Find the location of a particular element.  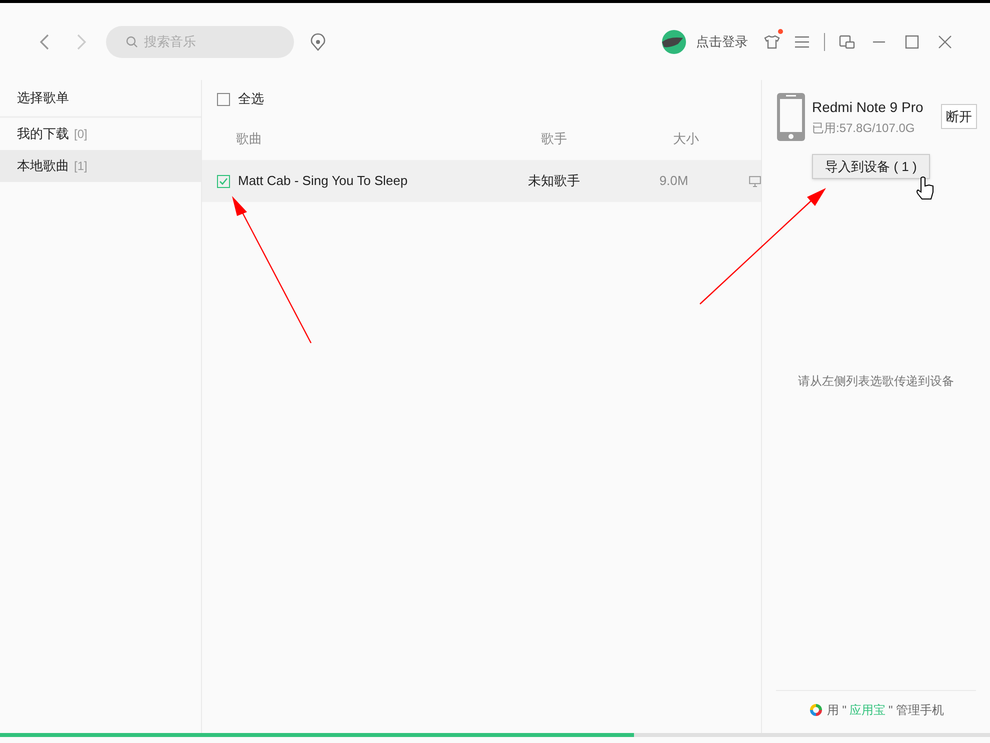

artist-cell: 未知歌手 is located at coordinates (554, 180).